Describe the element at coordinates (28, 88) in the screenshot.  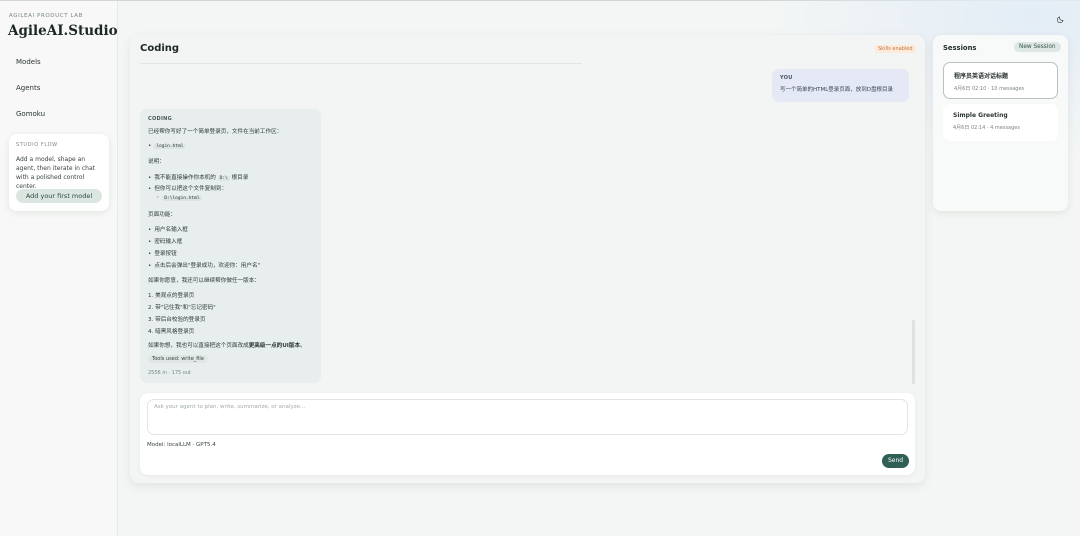
I see `nav-item-agents: Agents` at that location.